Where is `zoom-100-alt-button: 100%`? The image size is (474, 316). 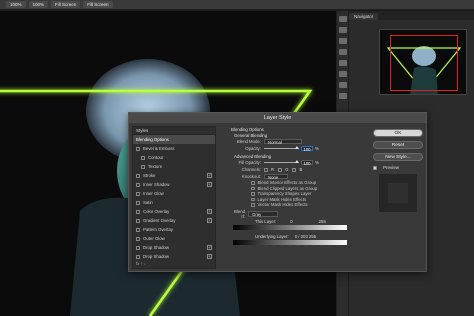
zoom-100-alt-button: 100% is located at coordinates (38, 4).